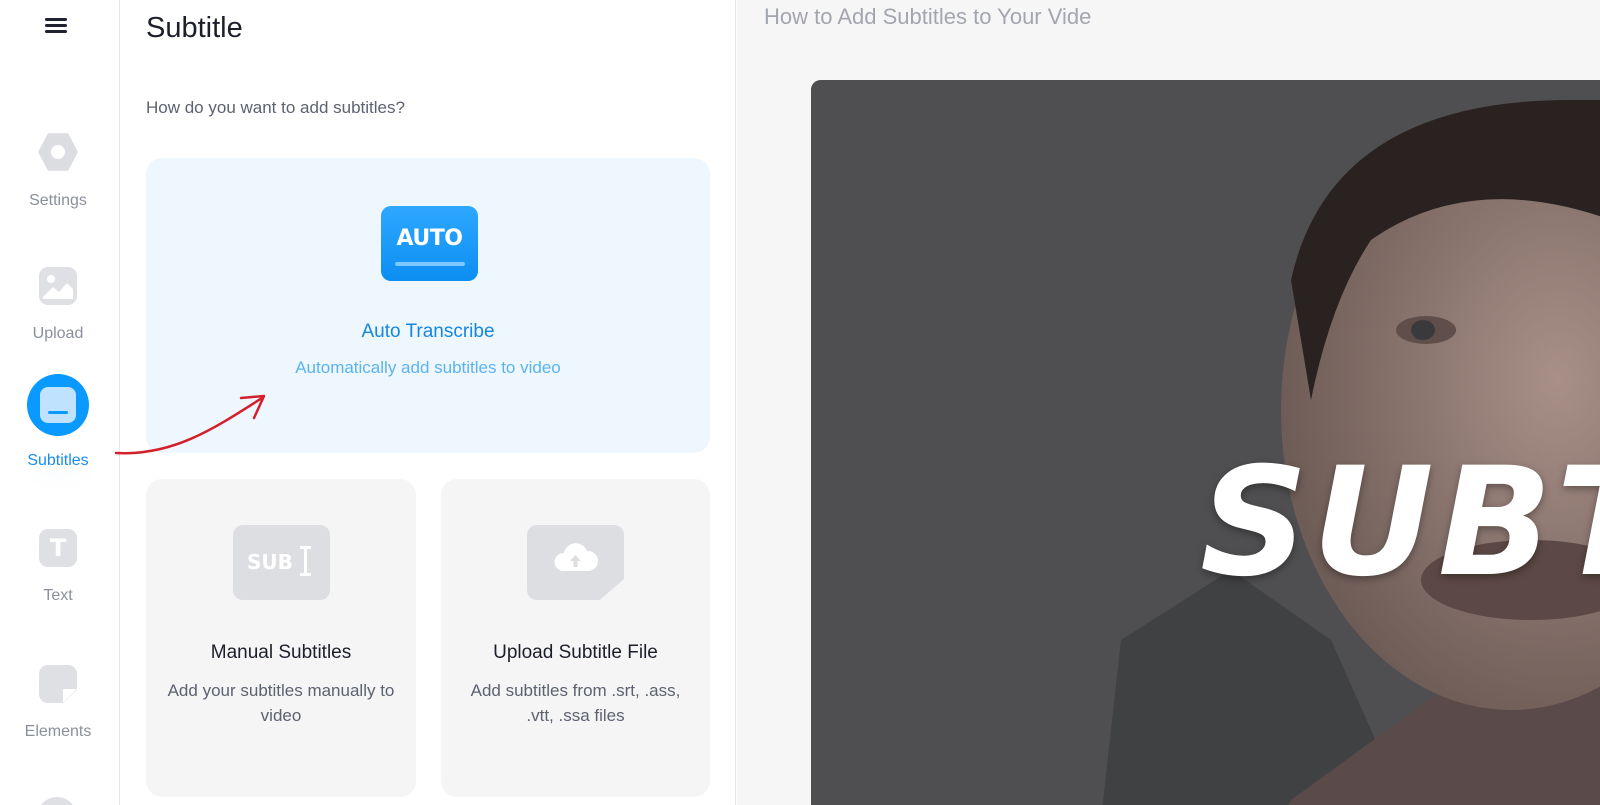 This screenshot has height=805, width=1600. Describe the element at coordinates (58, 548) in the screenshot. I see `text-icon: T` at that location.